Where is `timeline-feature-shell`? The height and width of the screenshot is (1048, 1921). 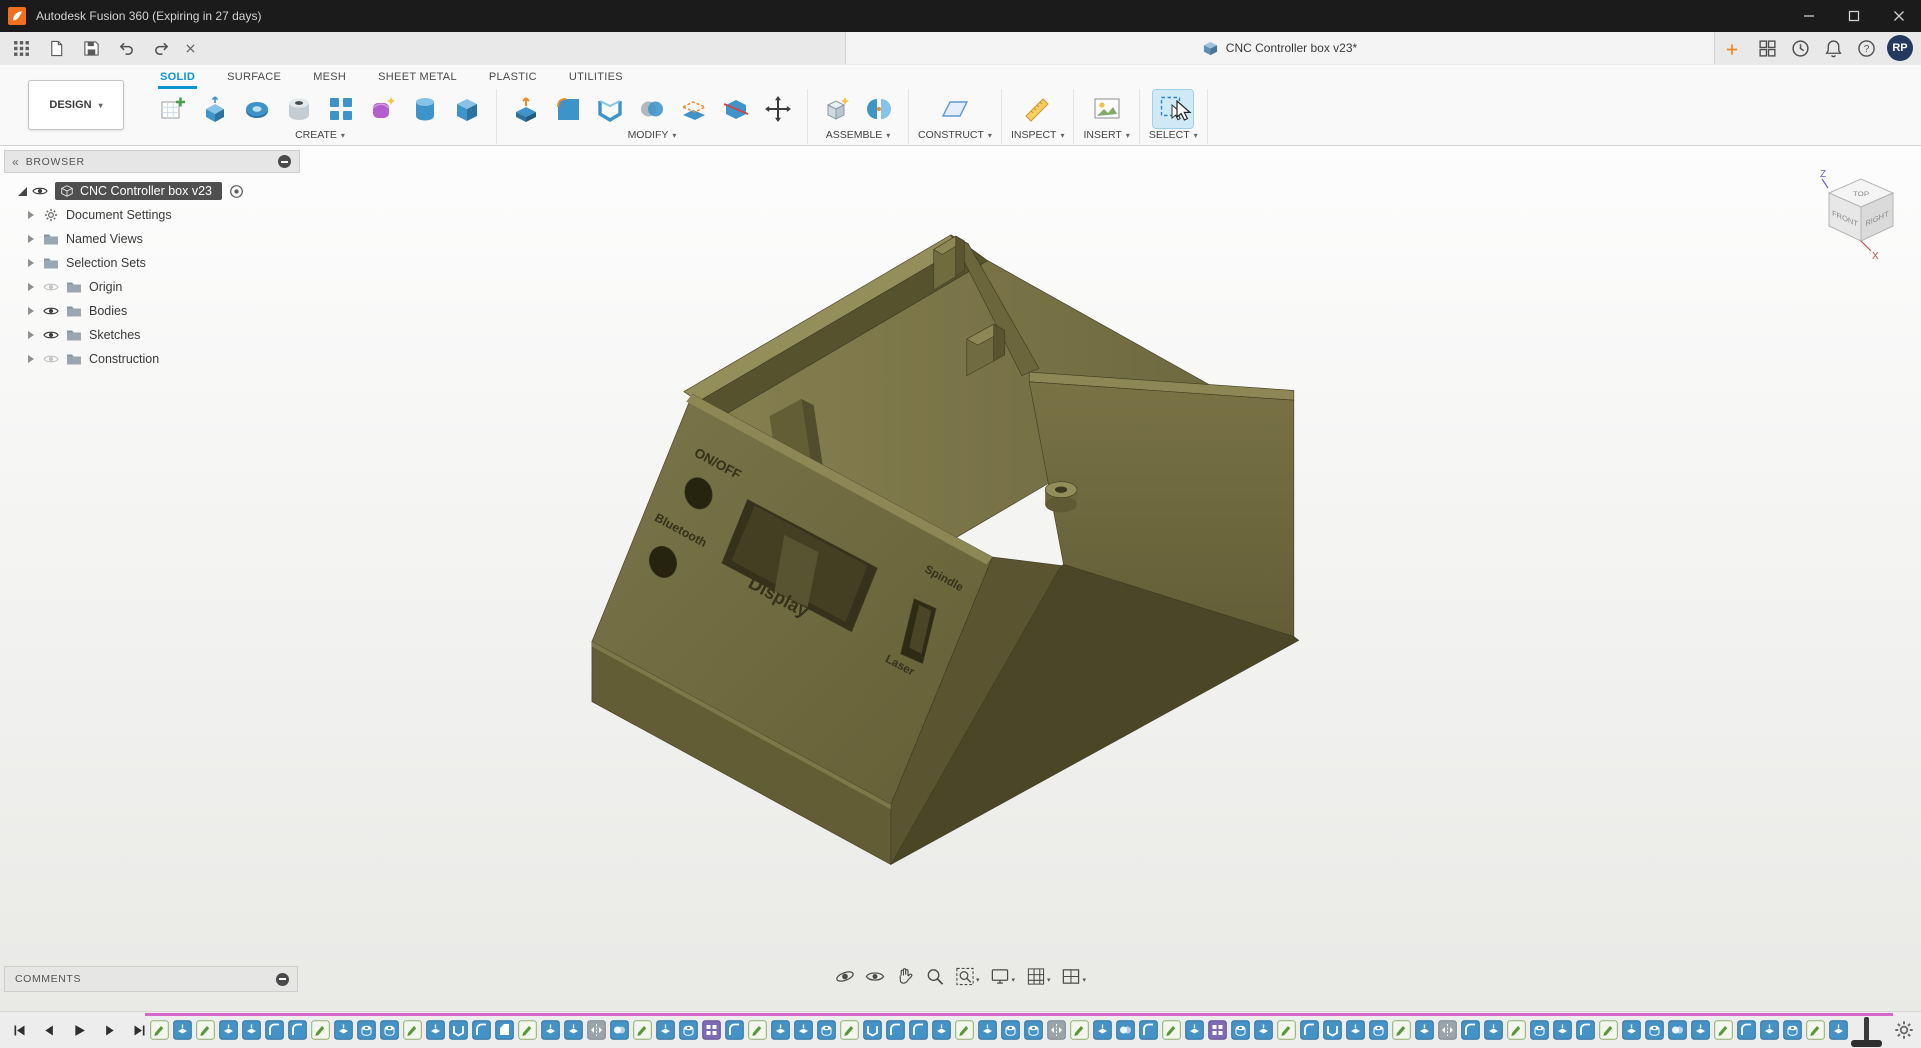
timeline-feature-shell is located at coordinates (458, 1030).